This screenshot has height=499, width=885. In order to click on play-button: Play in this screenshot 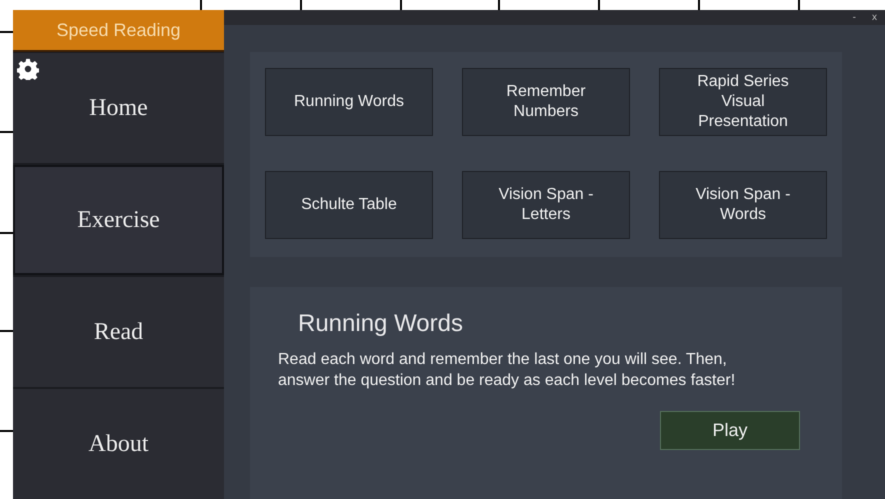, I will do `click(730, 430)`.